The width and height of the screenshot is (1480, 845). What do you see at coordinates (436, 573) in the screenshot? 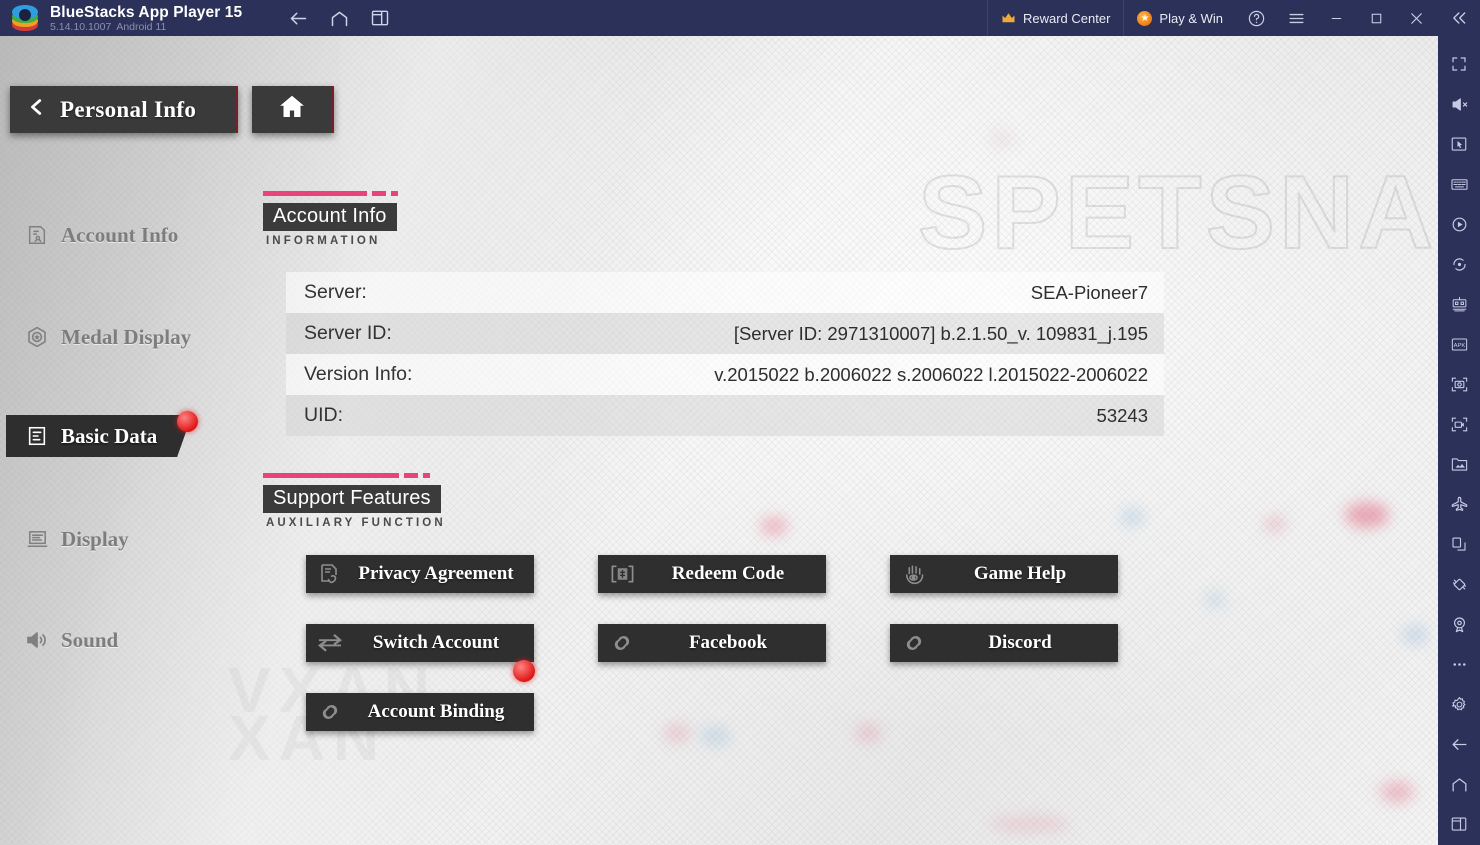
I see `button-label: Privacy Agreement` at bounding box center [436, 573].